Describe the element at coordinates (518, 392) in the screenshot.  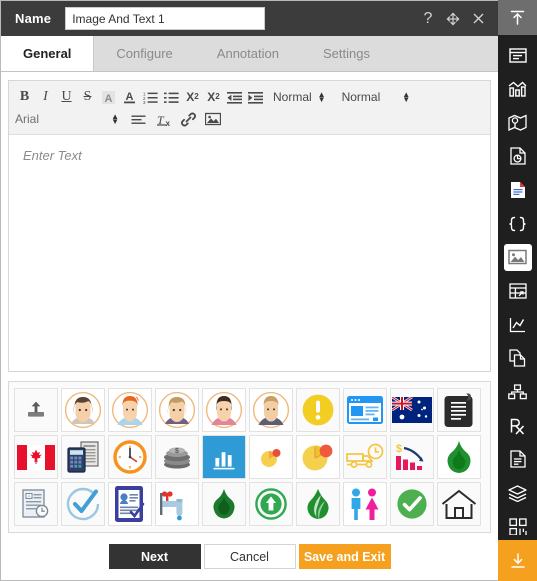
I see `rail-item-hierarchy` at that location.